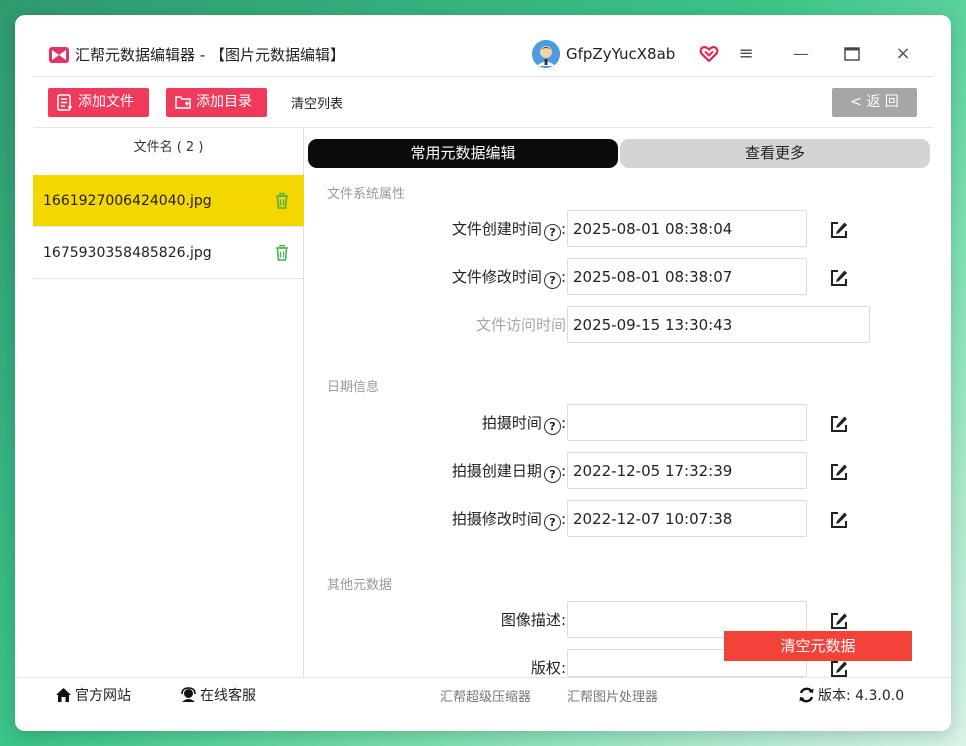  I want to click on shot-time-input, so click(687, 422).